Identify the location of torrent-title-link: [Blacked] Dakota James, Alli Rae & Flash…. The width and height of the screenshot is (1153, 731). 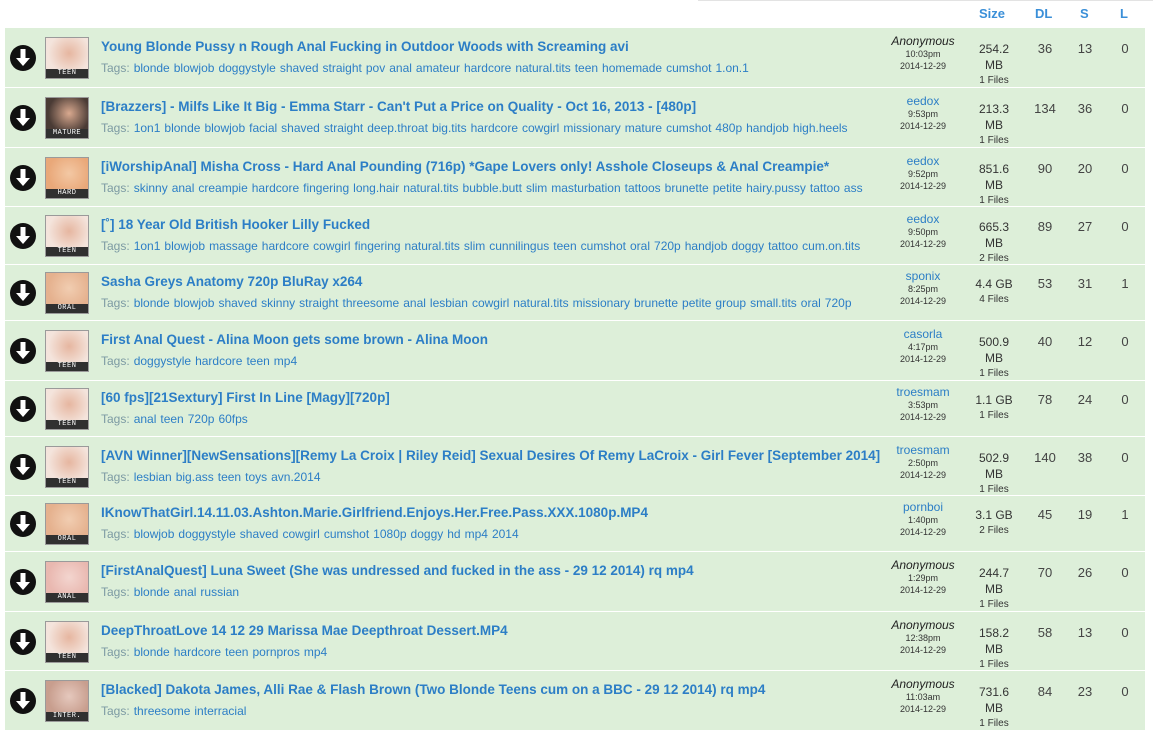
(491, 689).